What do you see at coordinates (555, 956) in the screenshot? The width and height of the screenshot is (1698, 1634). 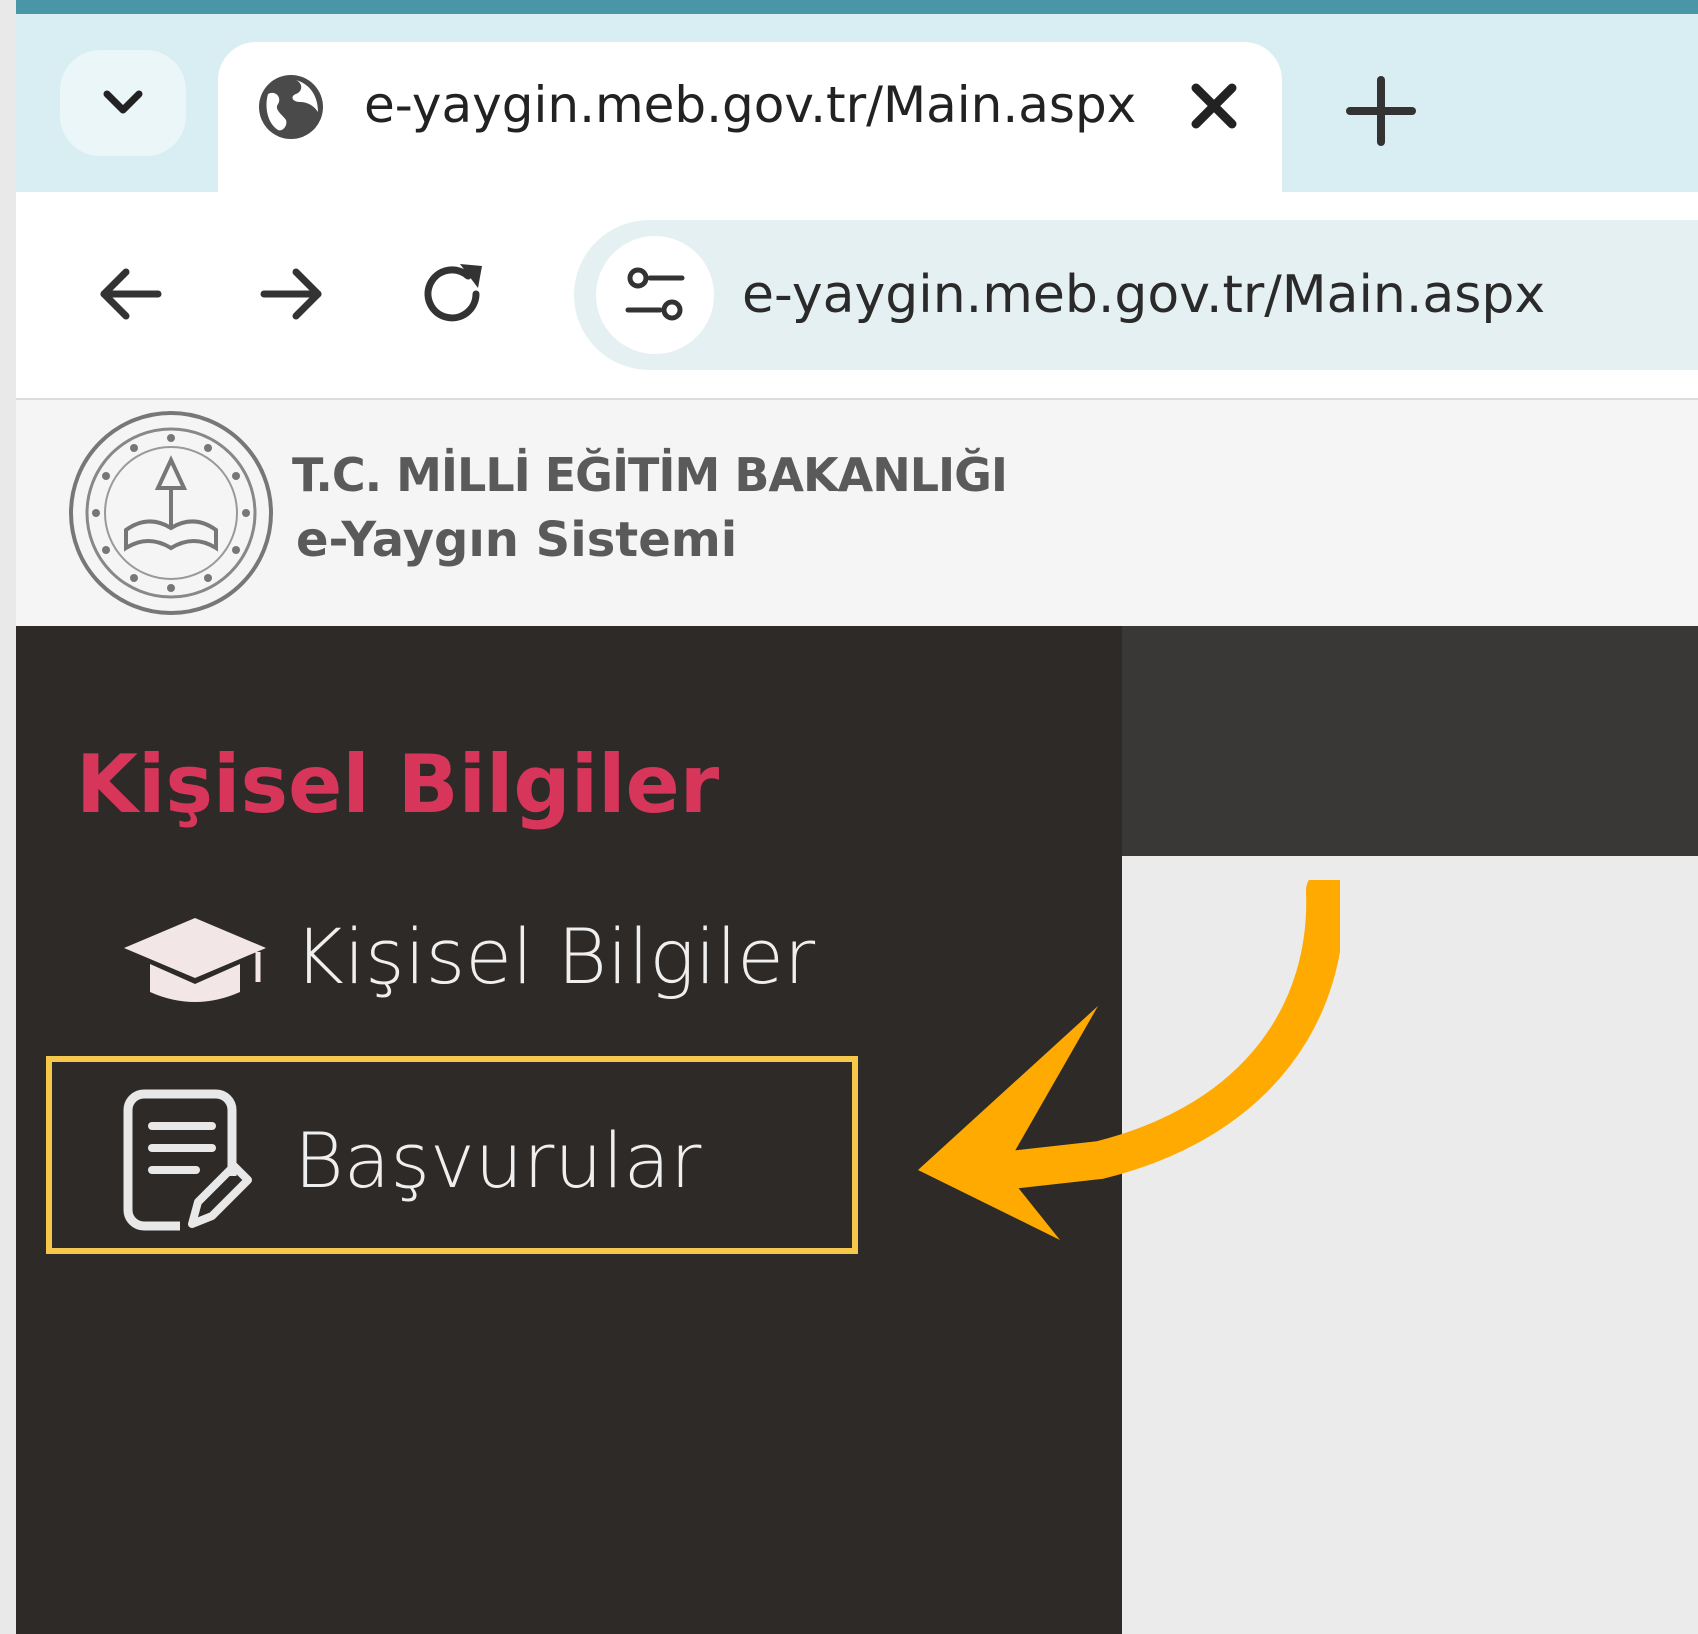 I see `sidebar-item-label: Kişisel Bilgiler` at bounding box center [555, 956].